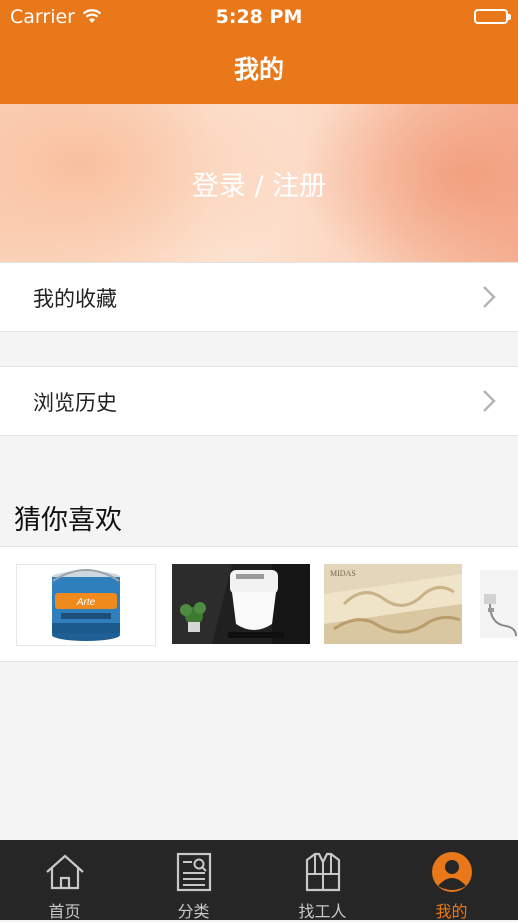 This screenshot has width=518, height=922. I want to click on product-card-wallcovering: MIDAS, so click(393, 604).